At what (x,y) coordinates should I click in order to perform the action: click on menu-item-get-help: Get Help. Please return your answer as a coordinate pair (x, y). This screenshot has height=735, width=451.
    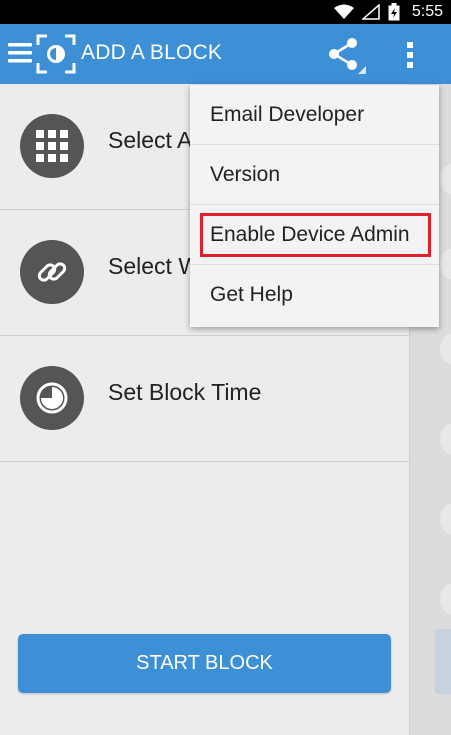
    Looking at the image, I should click on (314, 295).